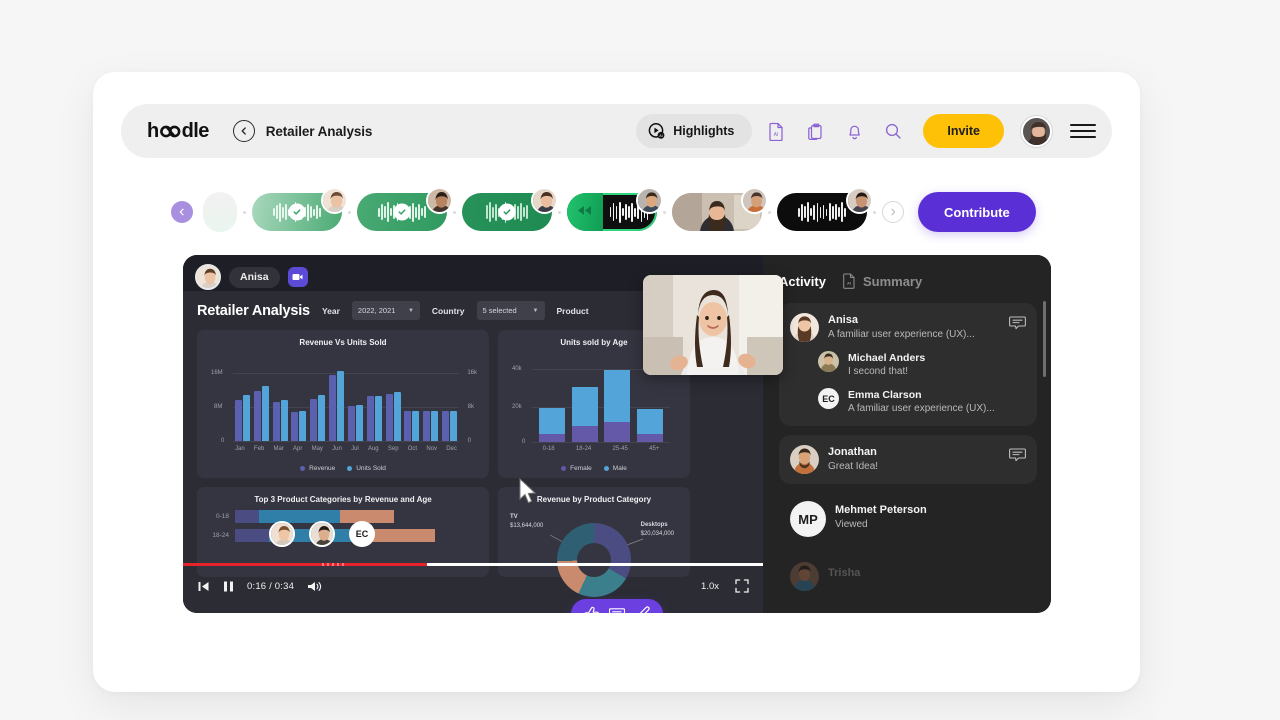 This screenshot has width=1280, height=720. I want to click on chevron-down-icon: ▼, so click(410, 310).